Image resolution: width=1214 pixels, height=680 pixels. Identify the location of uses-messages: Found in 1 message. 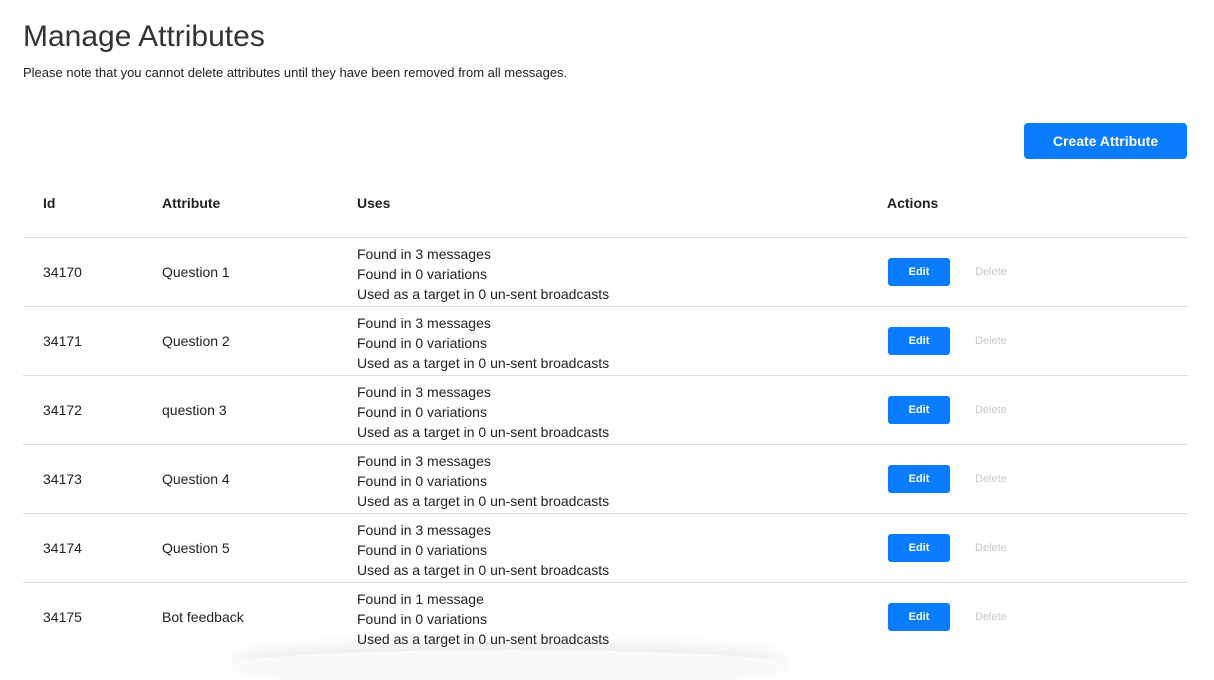
(420, 599).